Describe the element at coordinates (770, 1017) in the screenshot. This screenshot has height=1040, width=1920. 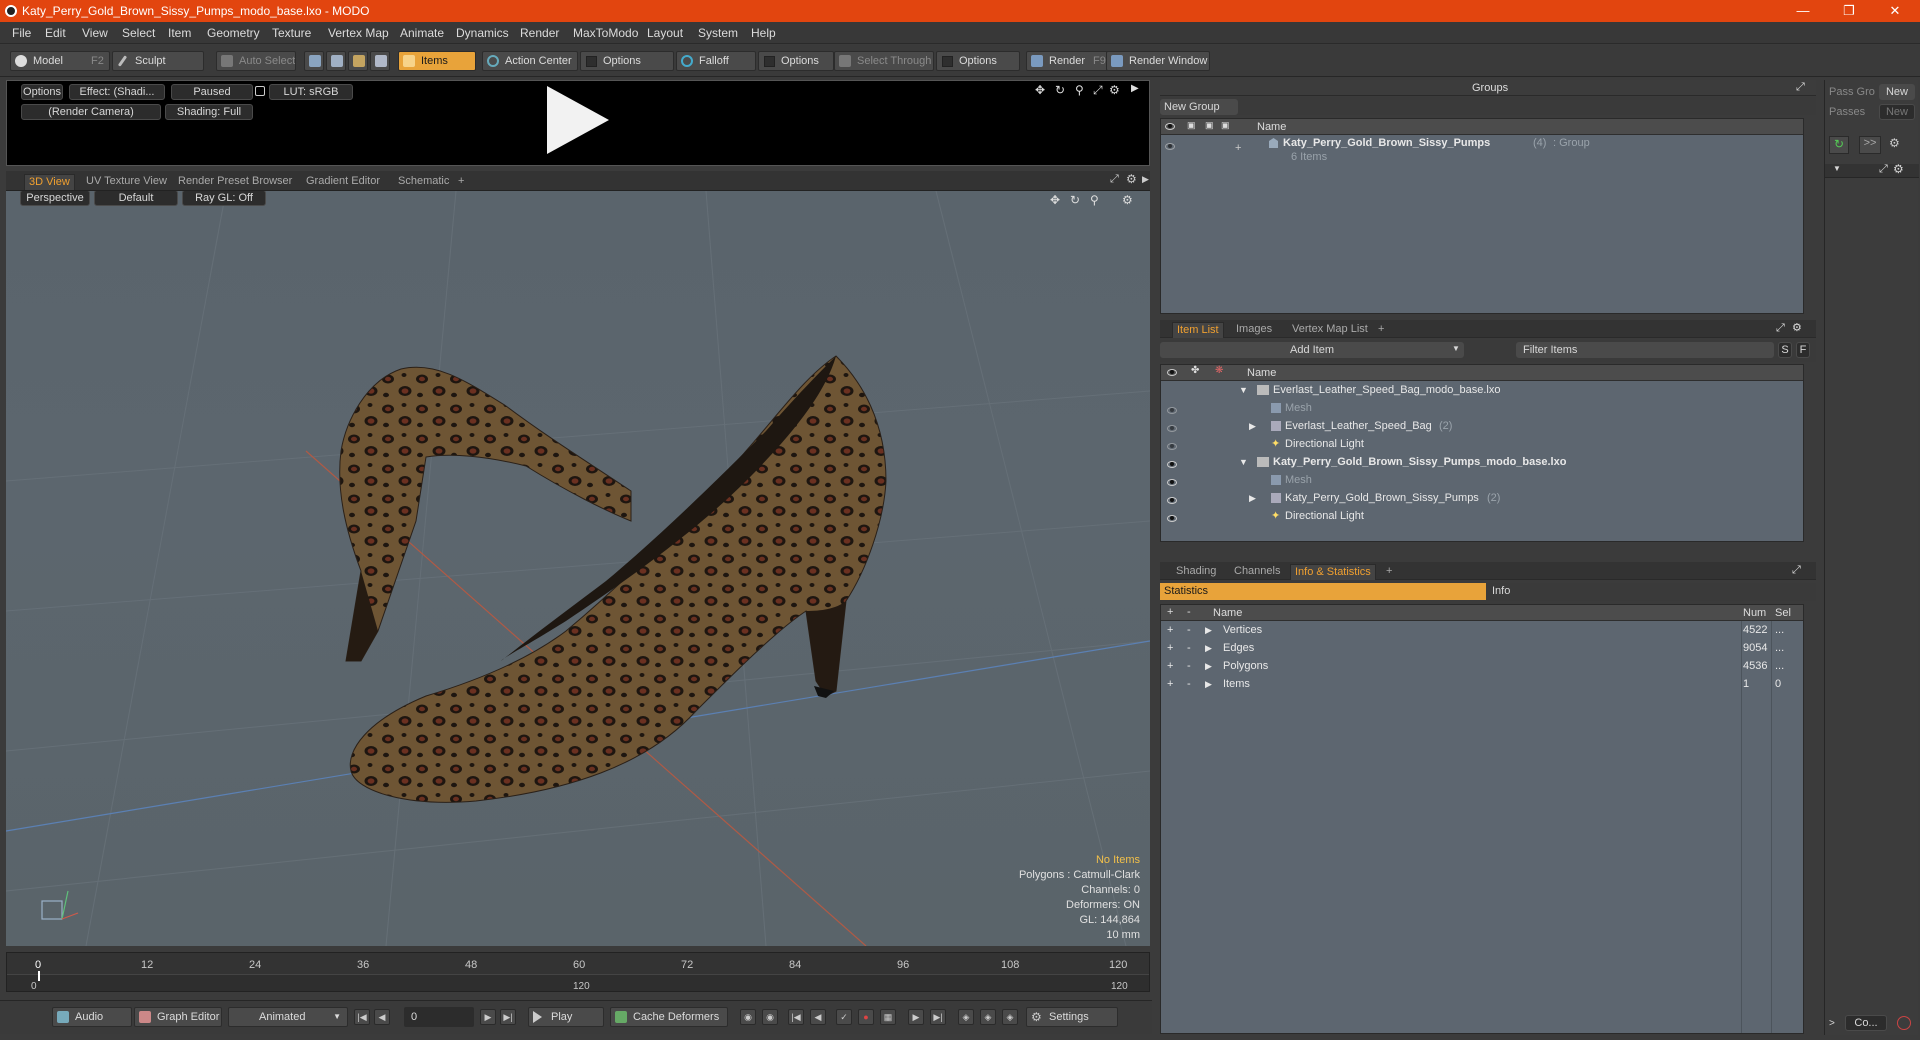
I see `key-all-icon: ◉` at that location.